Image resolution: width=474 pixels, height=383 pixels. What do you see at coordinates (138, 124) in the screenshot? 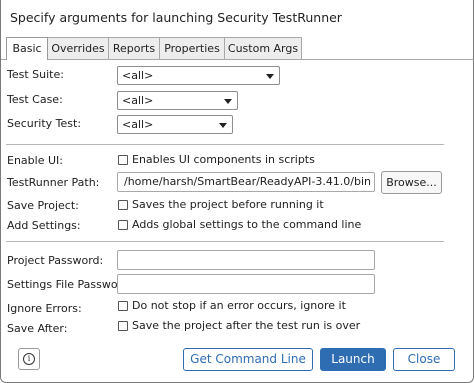
I see `security-test-value: <all>` at bounding box center [138, 124].